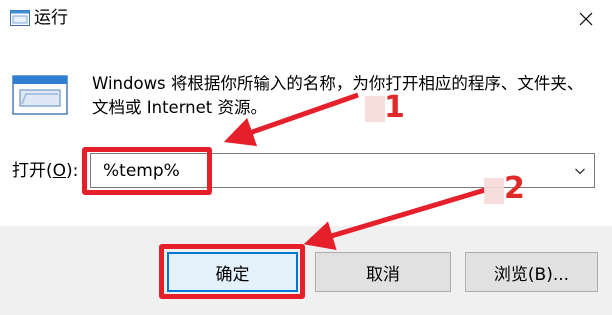 This screenshot has height=315, width=612. Describe the element at coordinates (580, 171) in the screenshot. I see `chevron-down-icon` at that location.